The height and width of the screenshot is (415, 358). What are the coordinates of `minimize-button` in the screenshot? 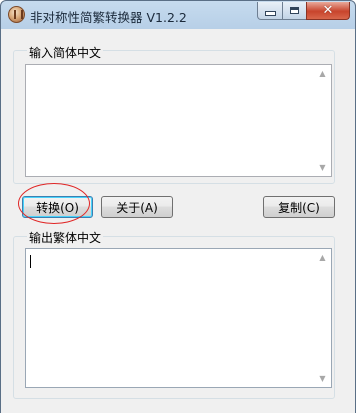 It's located at (270, 11).